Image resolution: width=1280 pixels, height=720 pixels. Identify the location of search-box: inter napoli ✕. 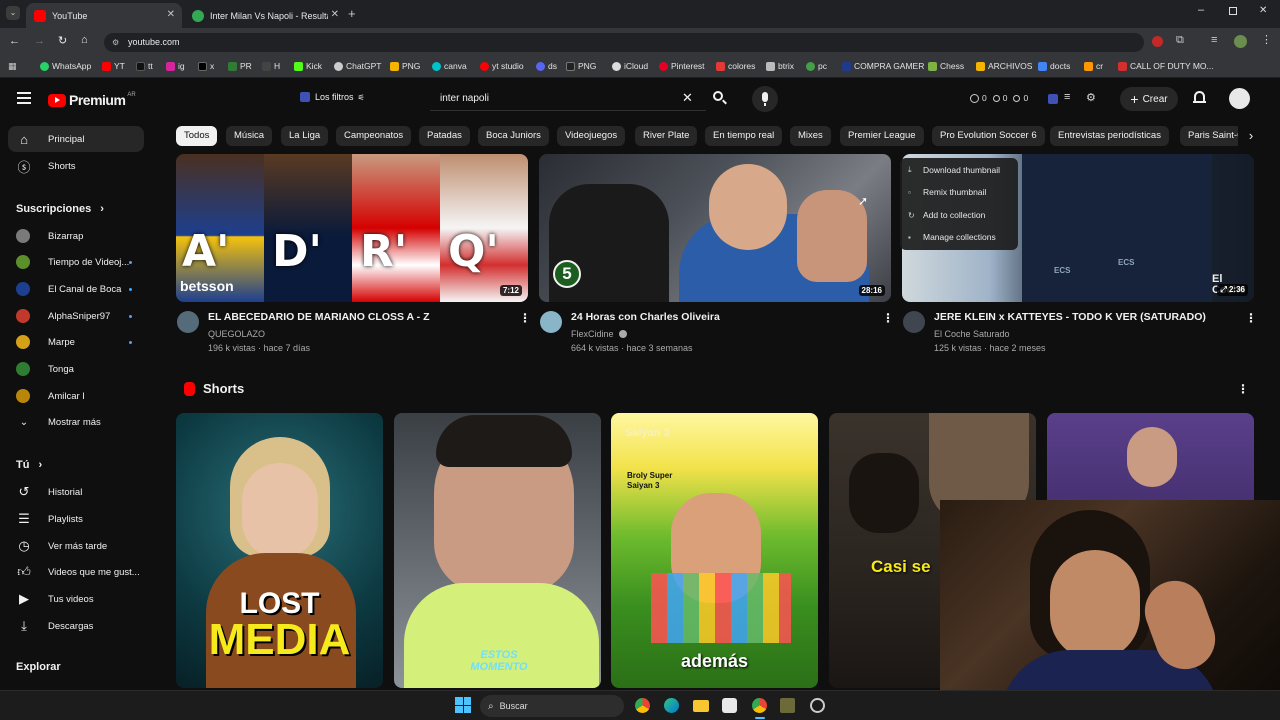
(568, 99).